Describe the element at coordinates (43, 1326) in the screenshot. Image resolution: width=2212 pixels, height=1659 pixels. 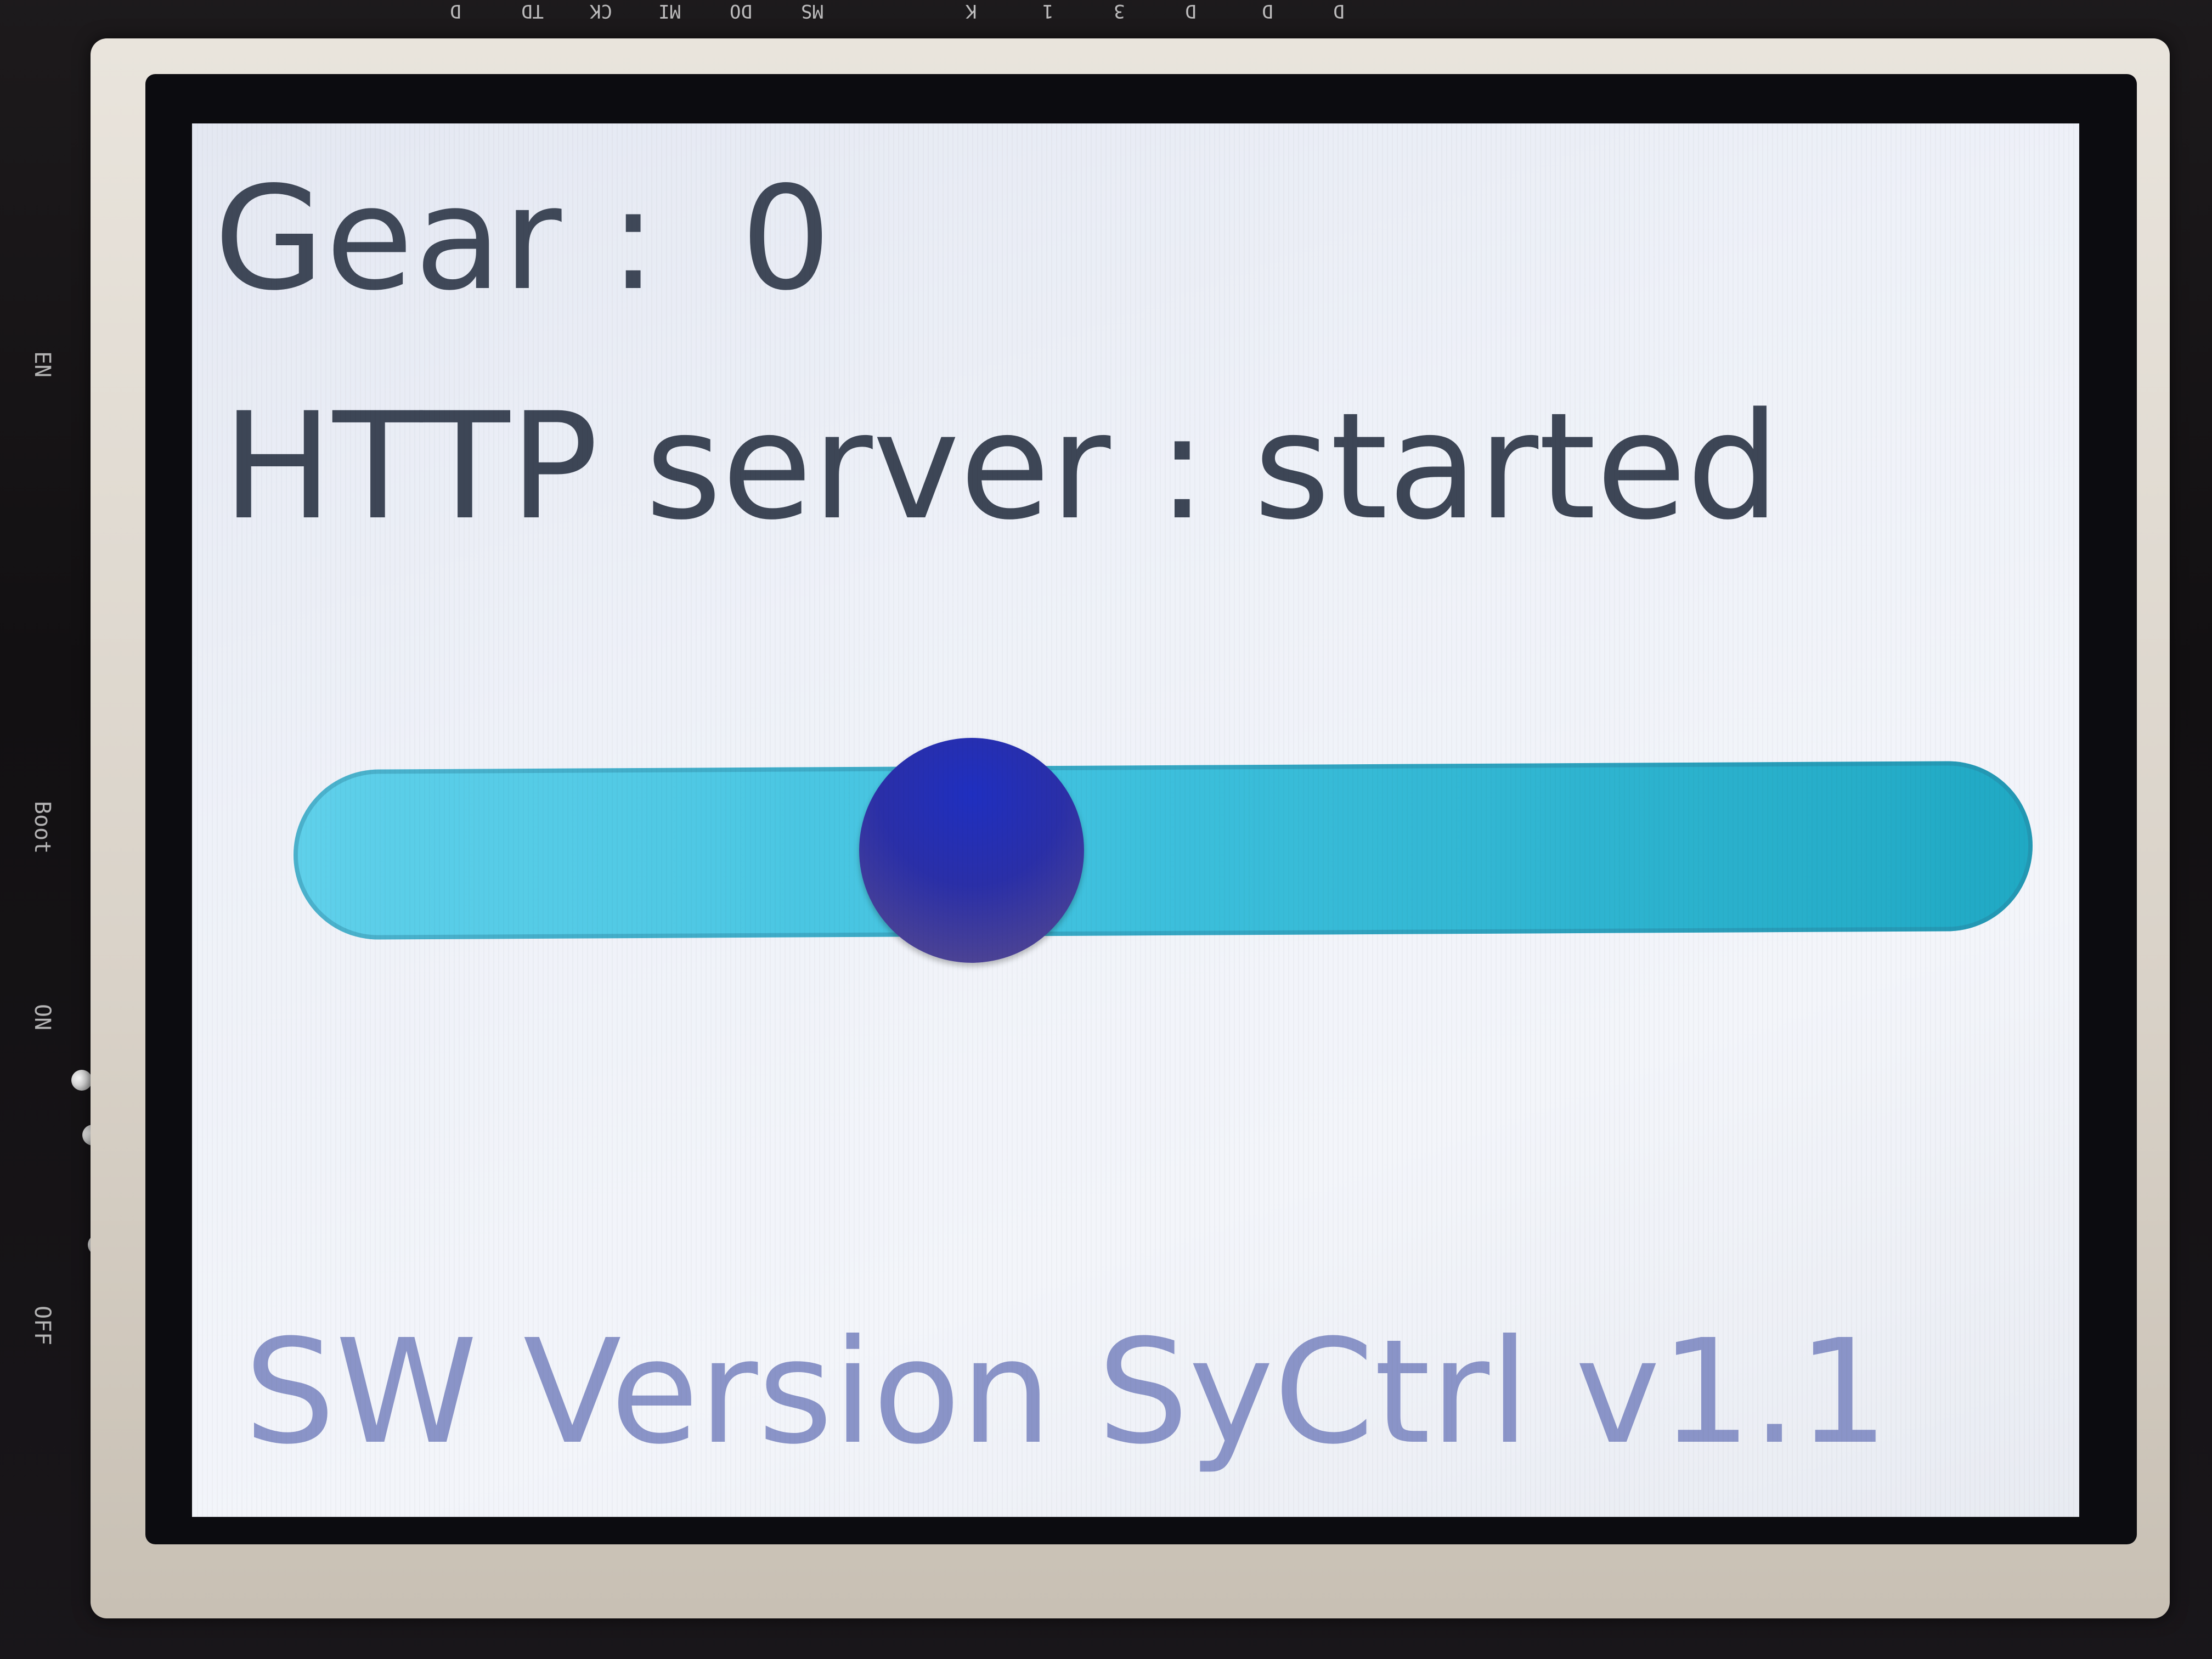
I see `side-label-off: OFF` at that location.